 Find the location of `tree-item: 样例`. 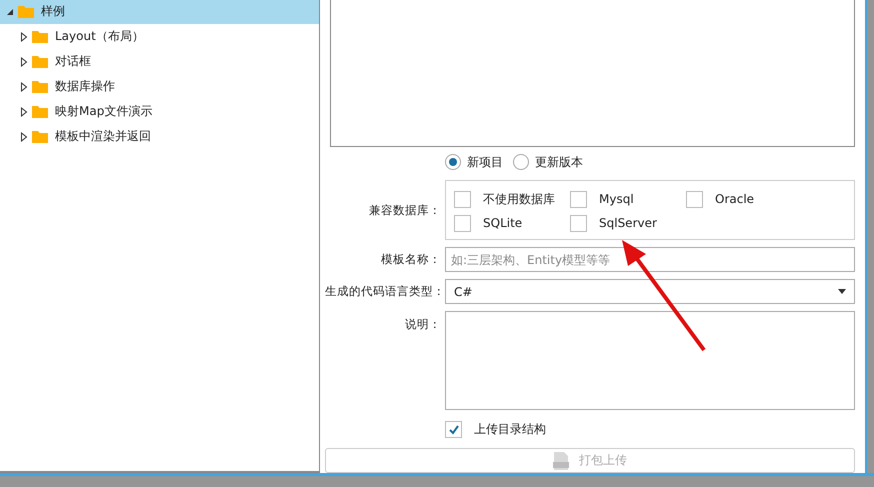

tree-item: 样例 is located at coordinates (159, 12).